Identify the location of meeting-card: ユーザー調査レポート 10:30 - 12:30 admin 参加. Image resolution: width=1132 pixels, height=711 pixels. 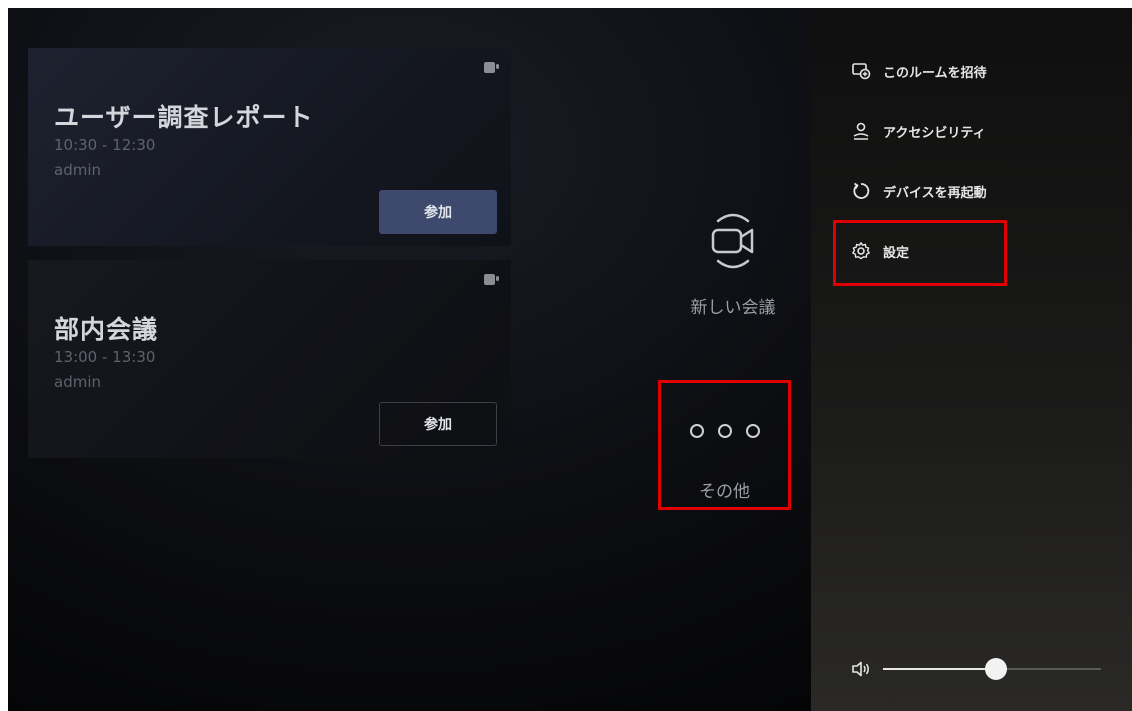
(269, 147).